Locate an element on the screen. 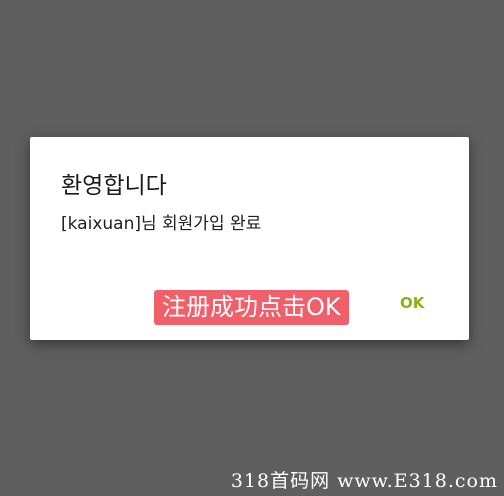  watermark: 318首码网 www.E318.com is located at coordinates (364, 481).